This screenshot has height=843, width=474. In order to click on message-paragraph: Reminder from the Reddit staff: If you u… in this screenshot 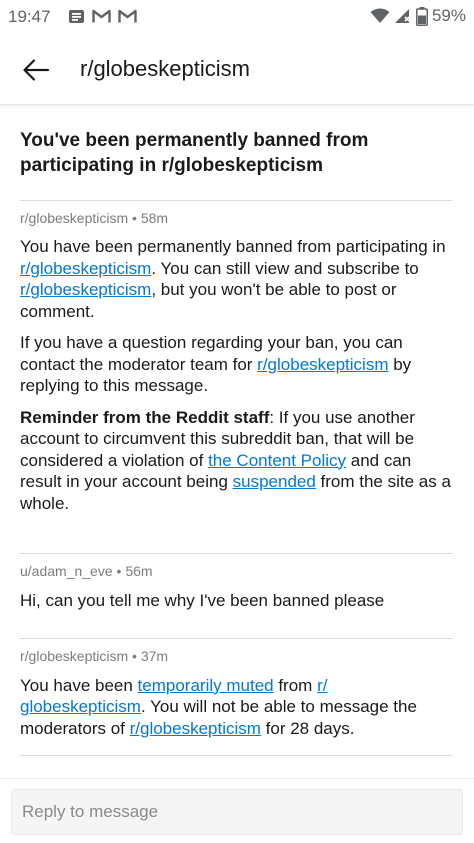, I will do `click(236, 461)`.